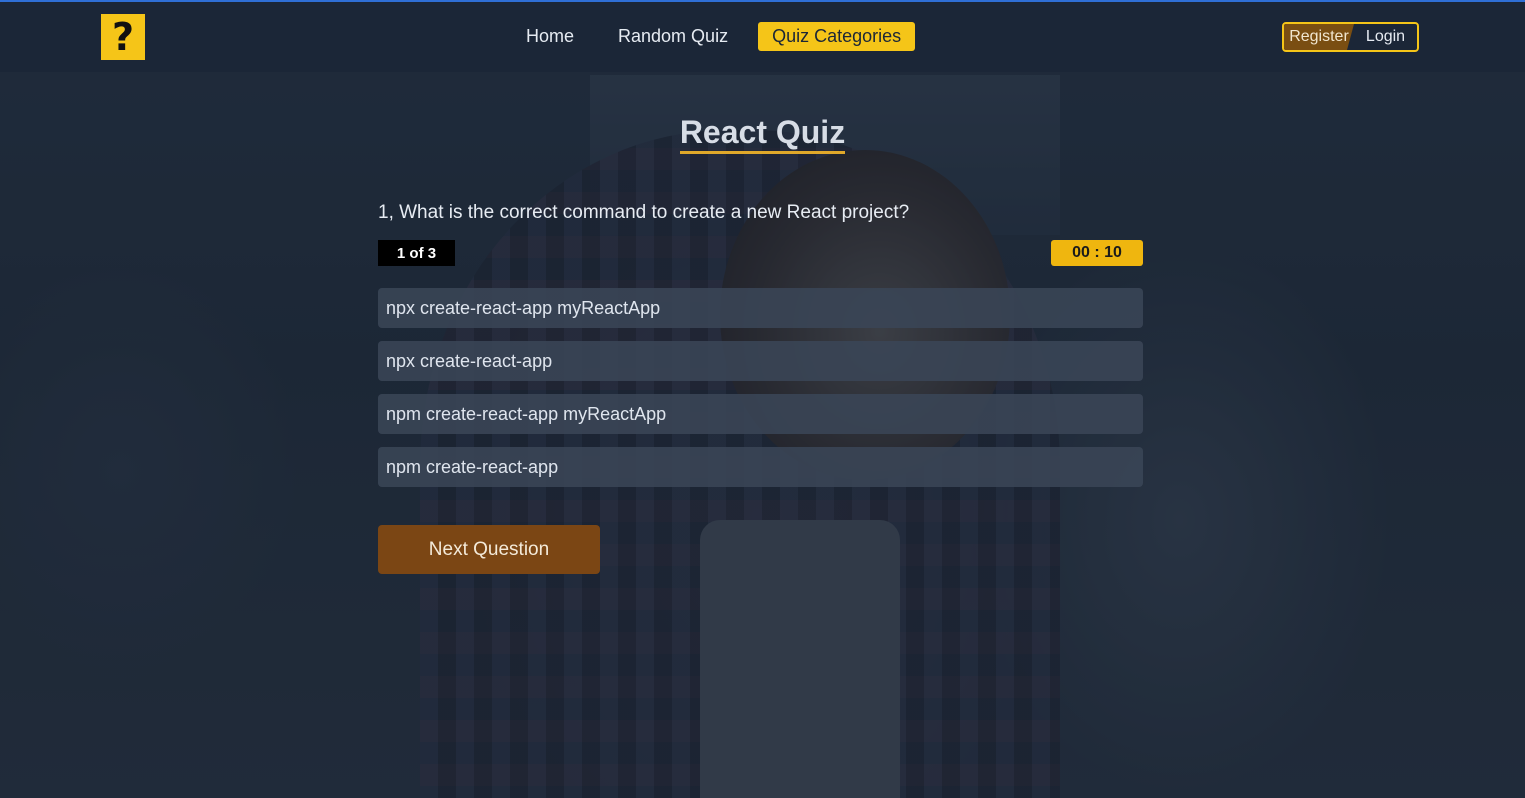  Describe the element at coordinates (760, 361) in the screenshot. I see `answer-option: npx create-react-app` at that location.